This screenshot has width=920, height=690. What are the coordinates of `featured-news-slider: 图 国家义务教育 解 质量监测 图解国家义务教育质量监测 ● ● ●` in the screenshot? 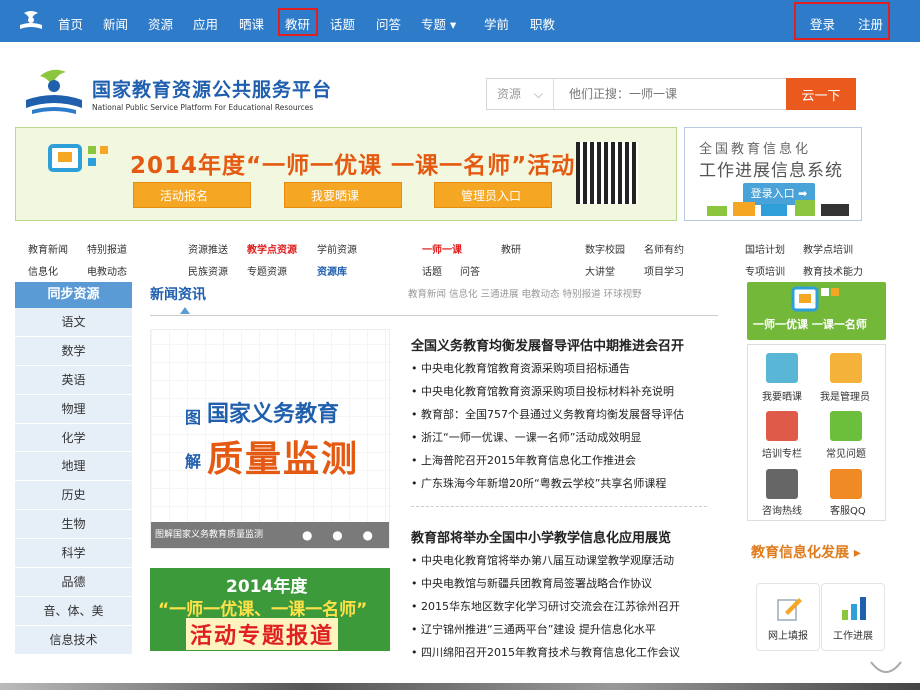 It's located at (270, 439).